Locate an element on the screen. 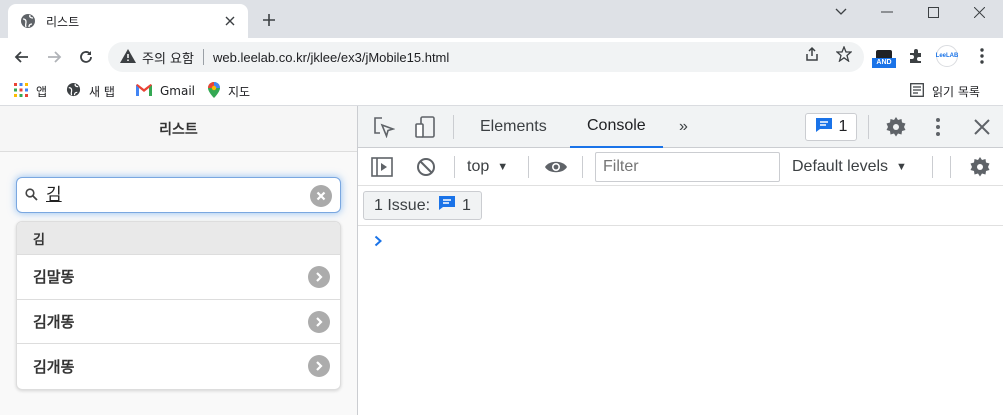 This screenshot has height=415, width=1003. search-field: 김 is located at coordinates (178, 195).